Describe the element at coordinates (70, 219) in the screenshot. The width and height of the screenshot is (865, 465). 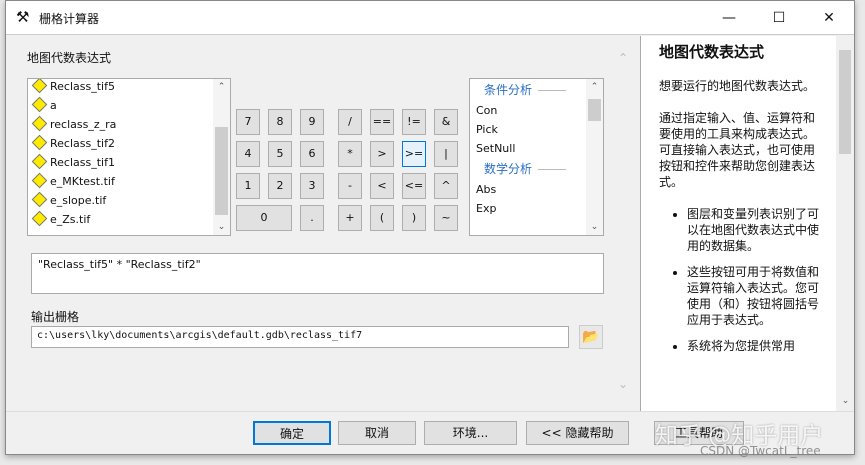
I see `layer-name: e_Zs.tif` at that location.